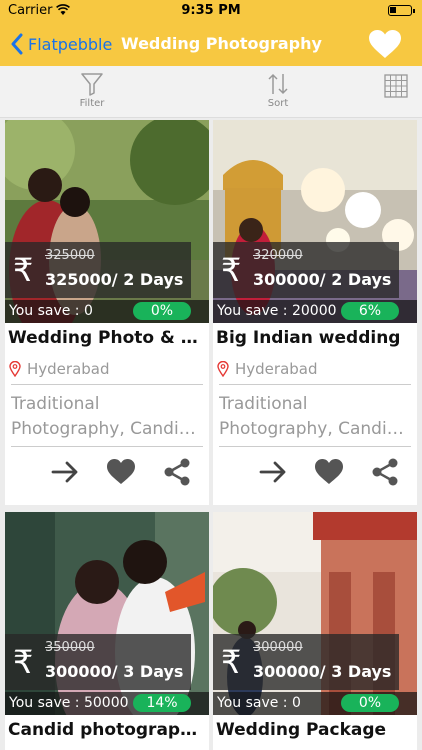 This screenshot has height=750, width=422. What do you see at coordinates (315, 730) in the screenshot?
I see `listing-title: Wedding Package` at bounding box center [315, 730].